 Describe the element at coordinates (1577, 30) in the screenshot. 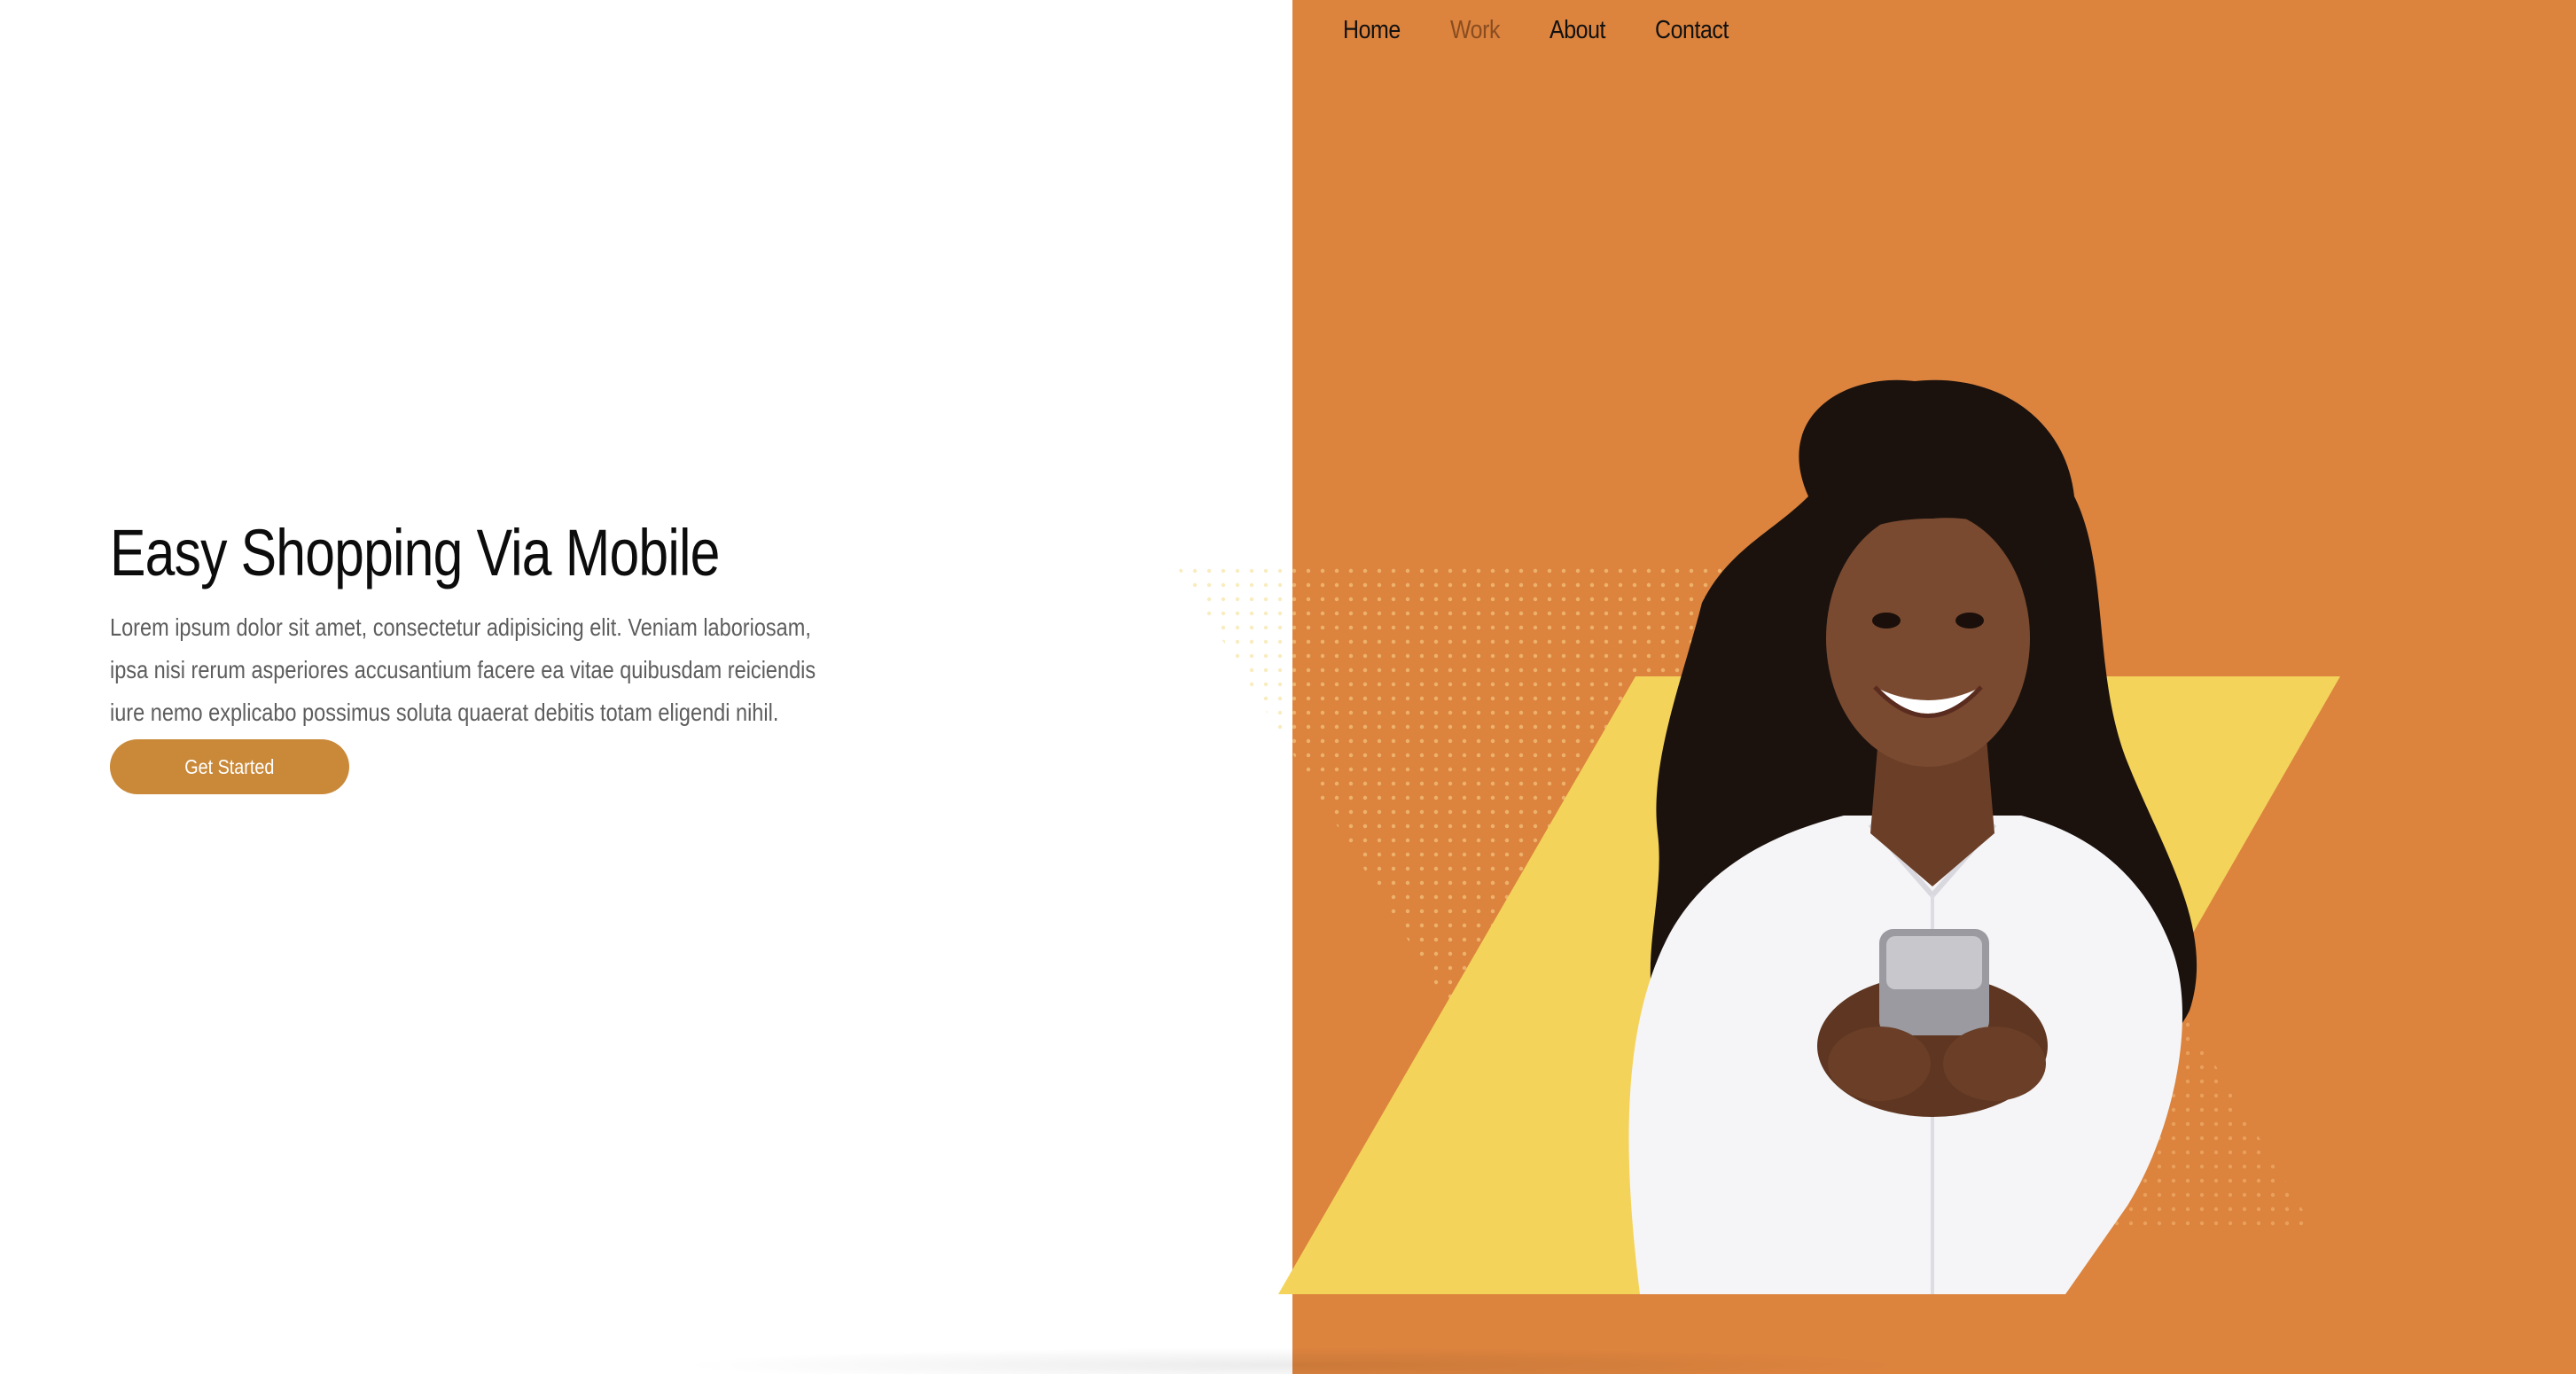

I see `nav-about-link: About` at that location.